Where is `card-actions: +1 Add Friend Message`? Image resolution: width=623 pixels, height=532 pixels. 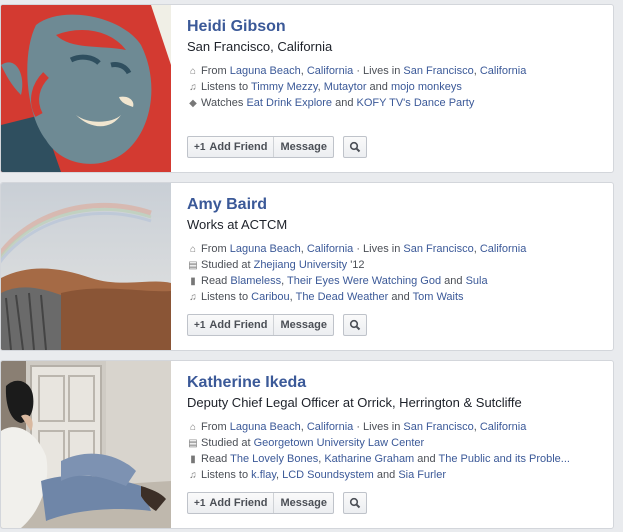 card-actions: +1 Add Friend Message is located at coordinates (277, 325).